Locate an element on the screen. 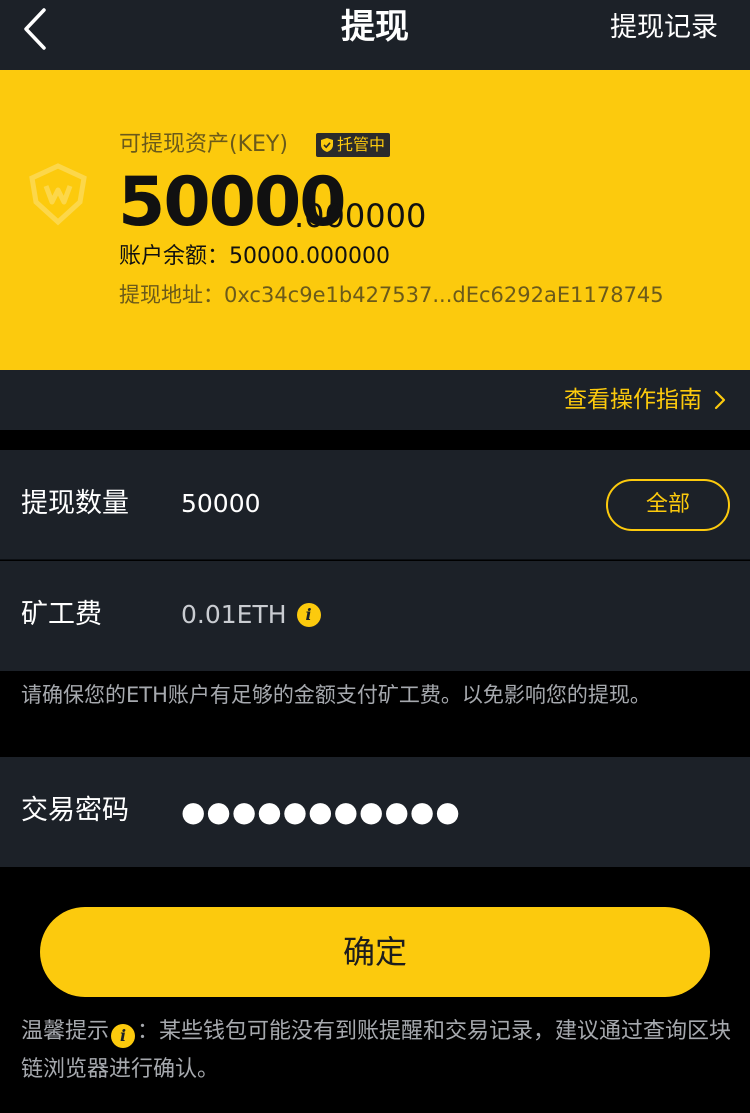 The image size is (750, 1113). withdraw-amount-label: 提现数量 is located at coordinates (75, 503).